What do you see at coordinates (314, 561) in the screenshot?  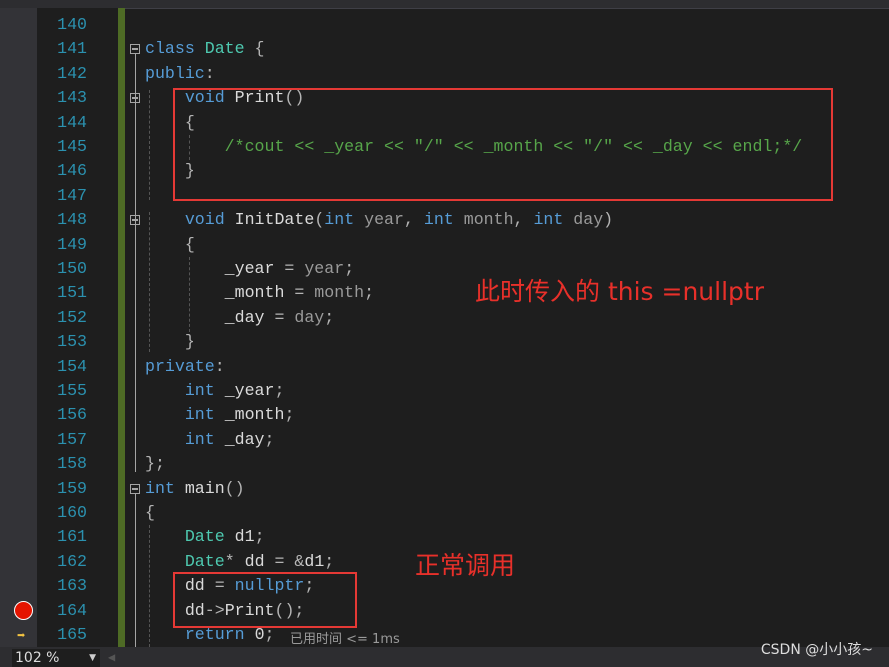 I see `code-token: d1` at bounding box center [314, 561].